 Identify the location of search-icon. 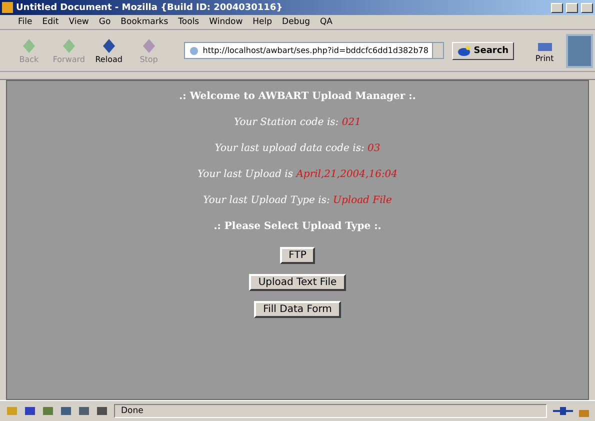
(463, 50).